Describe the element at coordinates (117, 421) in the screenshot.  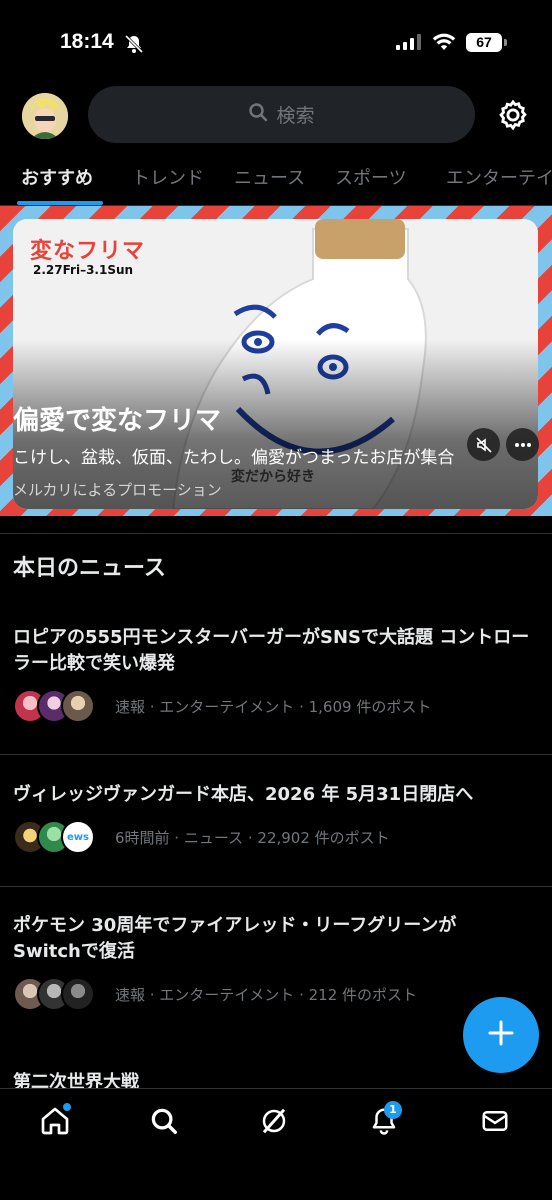
I see `promo-title: 偏愛で変なフリマ` at that location.